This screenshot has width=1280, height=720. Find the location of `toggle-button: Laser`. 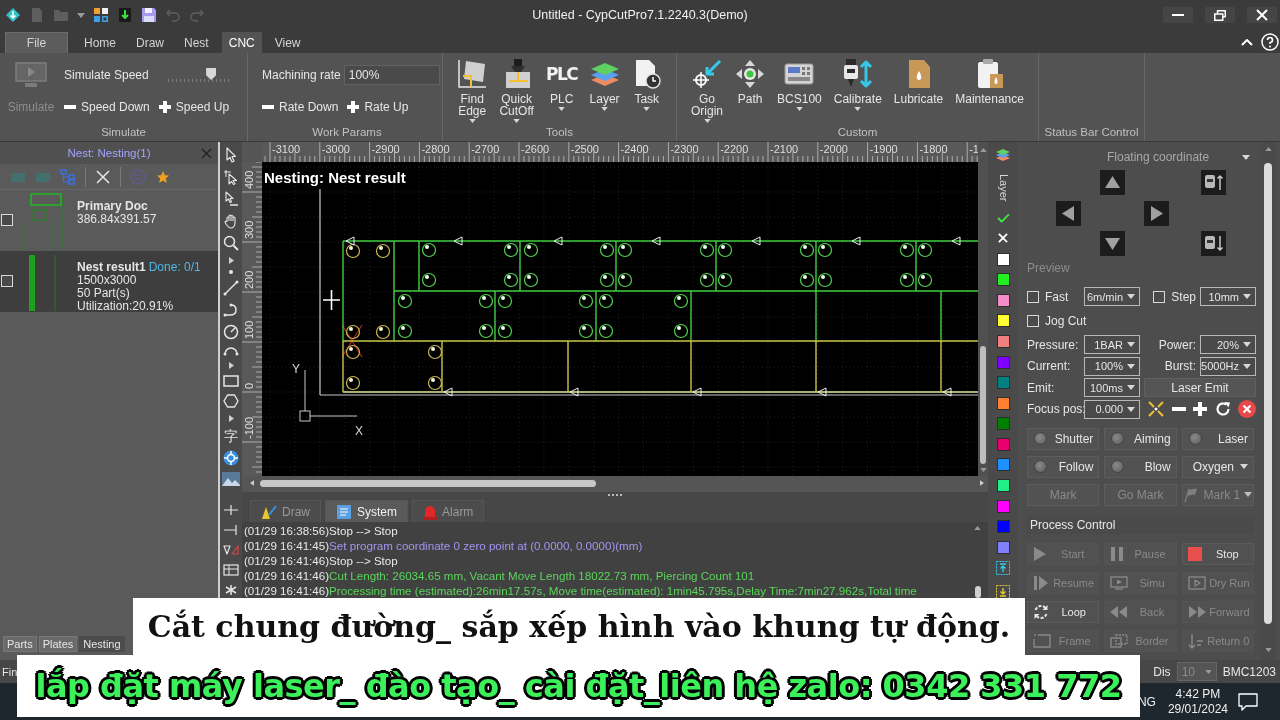

toggle-button: Laser is located at coordinates (1217, 438).